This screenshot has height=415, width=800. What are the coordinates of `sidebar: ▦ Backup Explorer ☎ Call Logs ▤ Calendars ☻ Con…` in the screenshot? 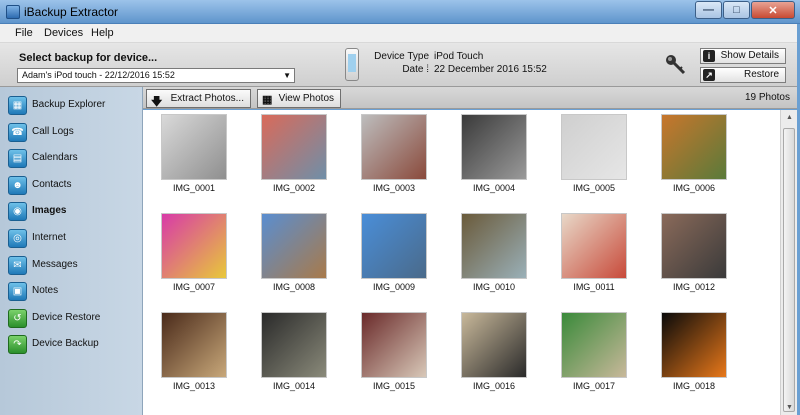 It's located at (71, 251).